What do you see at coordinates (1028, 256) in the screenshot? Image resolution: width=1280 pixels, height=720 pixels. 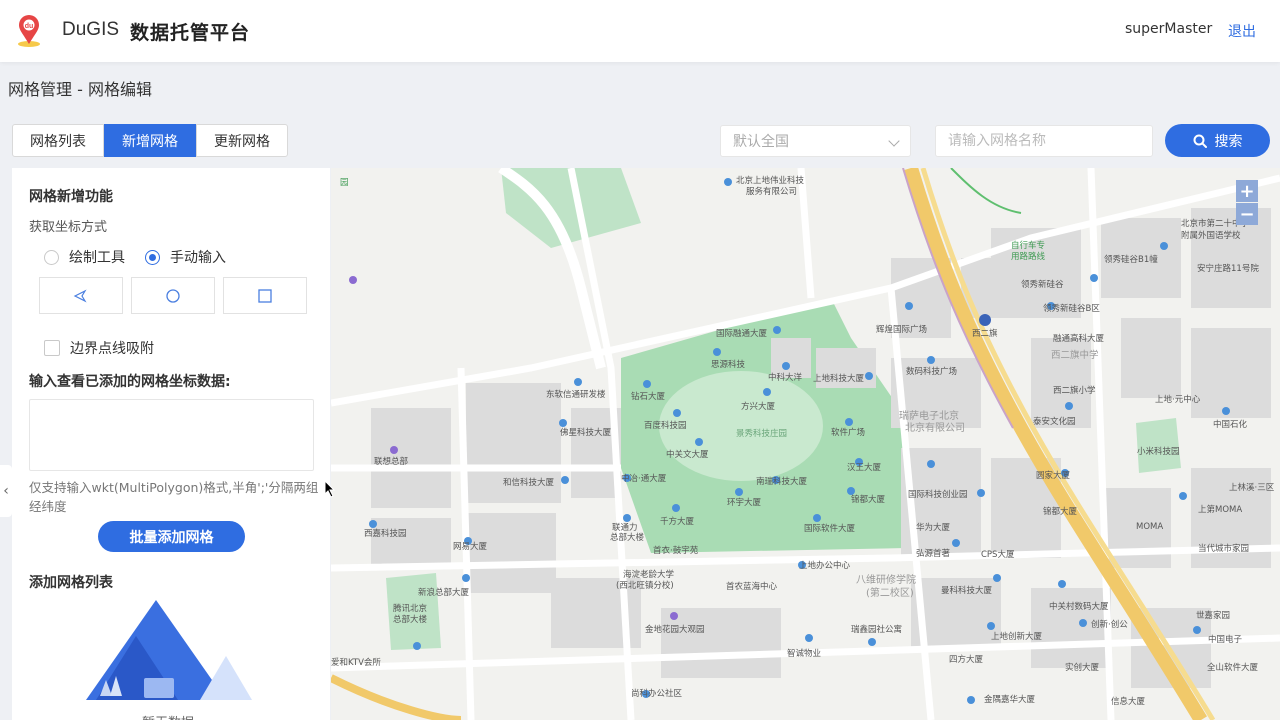 I see `svg-text: 用路路线` at bounding box center [1028, 256].